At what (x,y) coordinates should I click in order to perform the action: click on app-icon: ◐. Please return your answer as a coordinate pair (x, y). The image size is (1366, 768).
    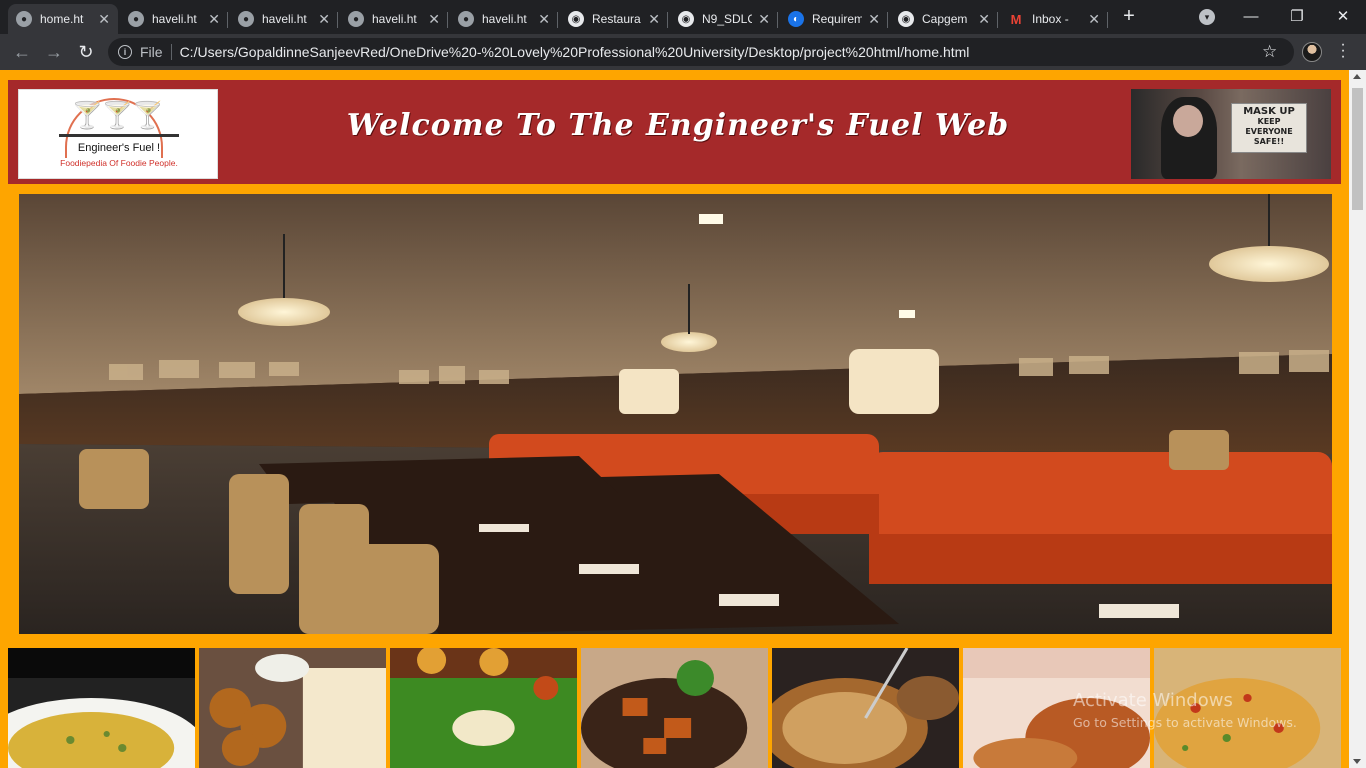
    Looking at the image, I should click on (796, 19).